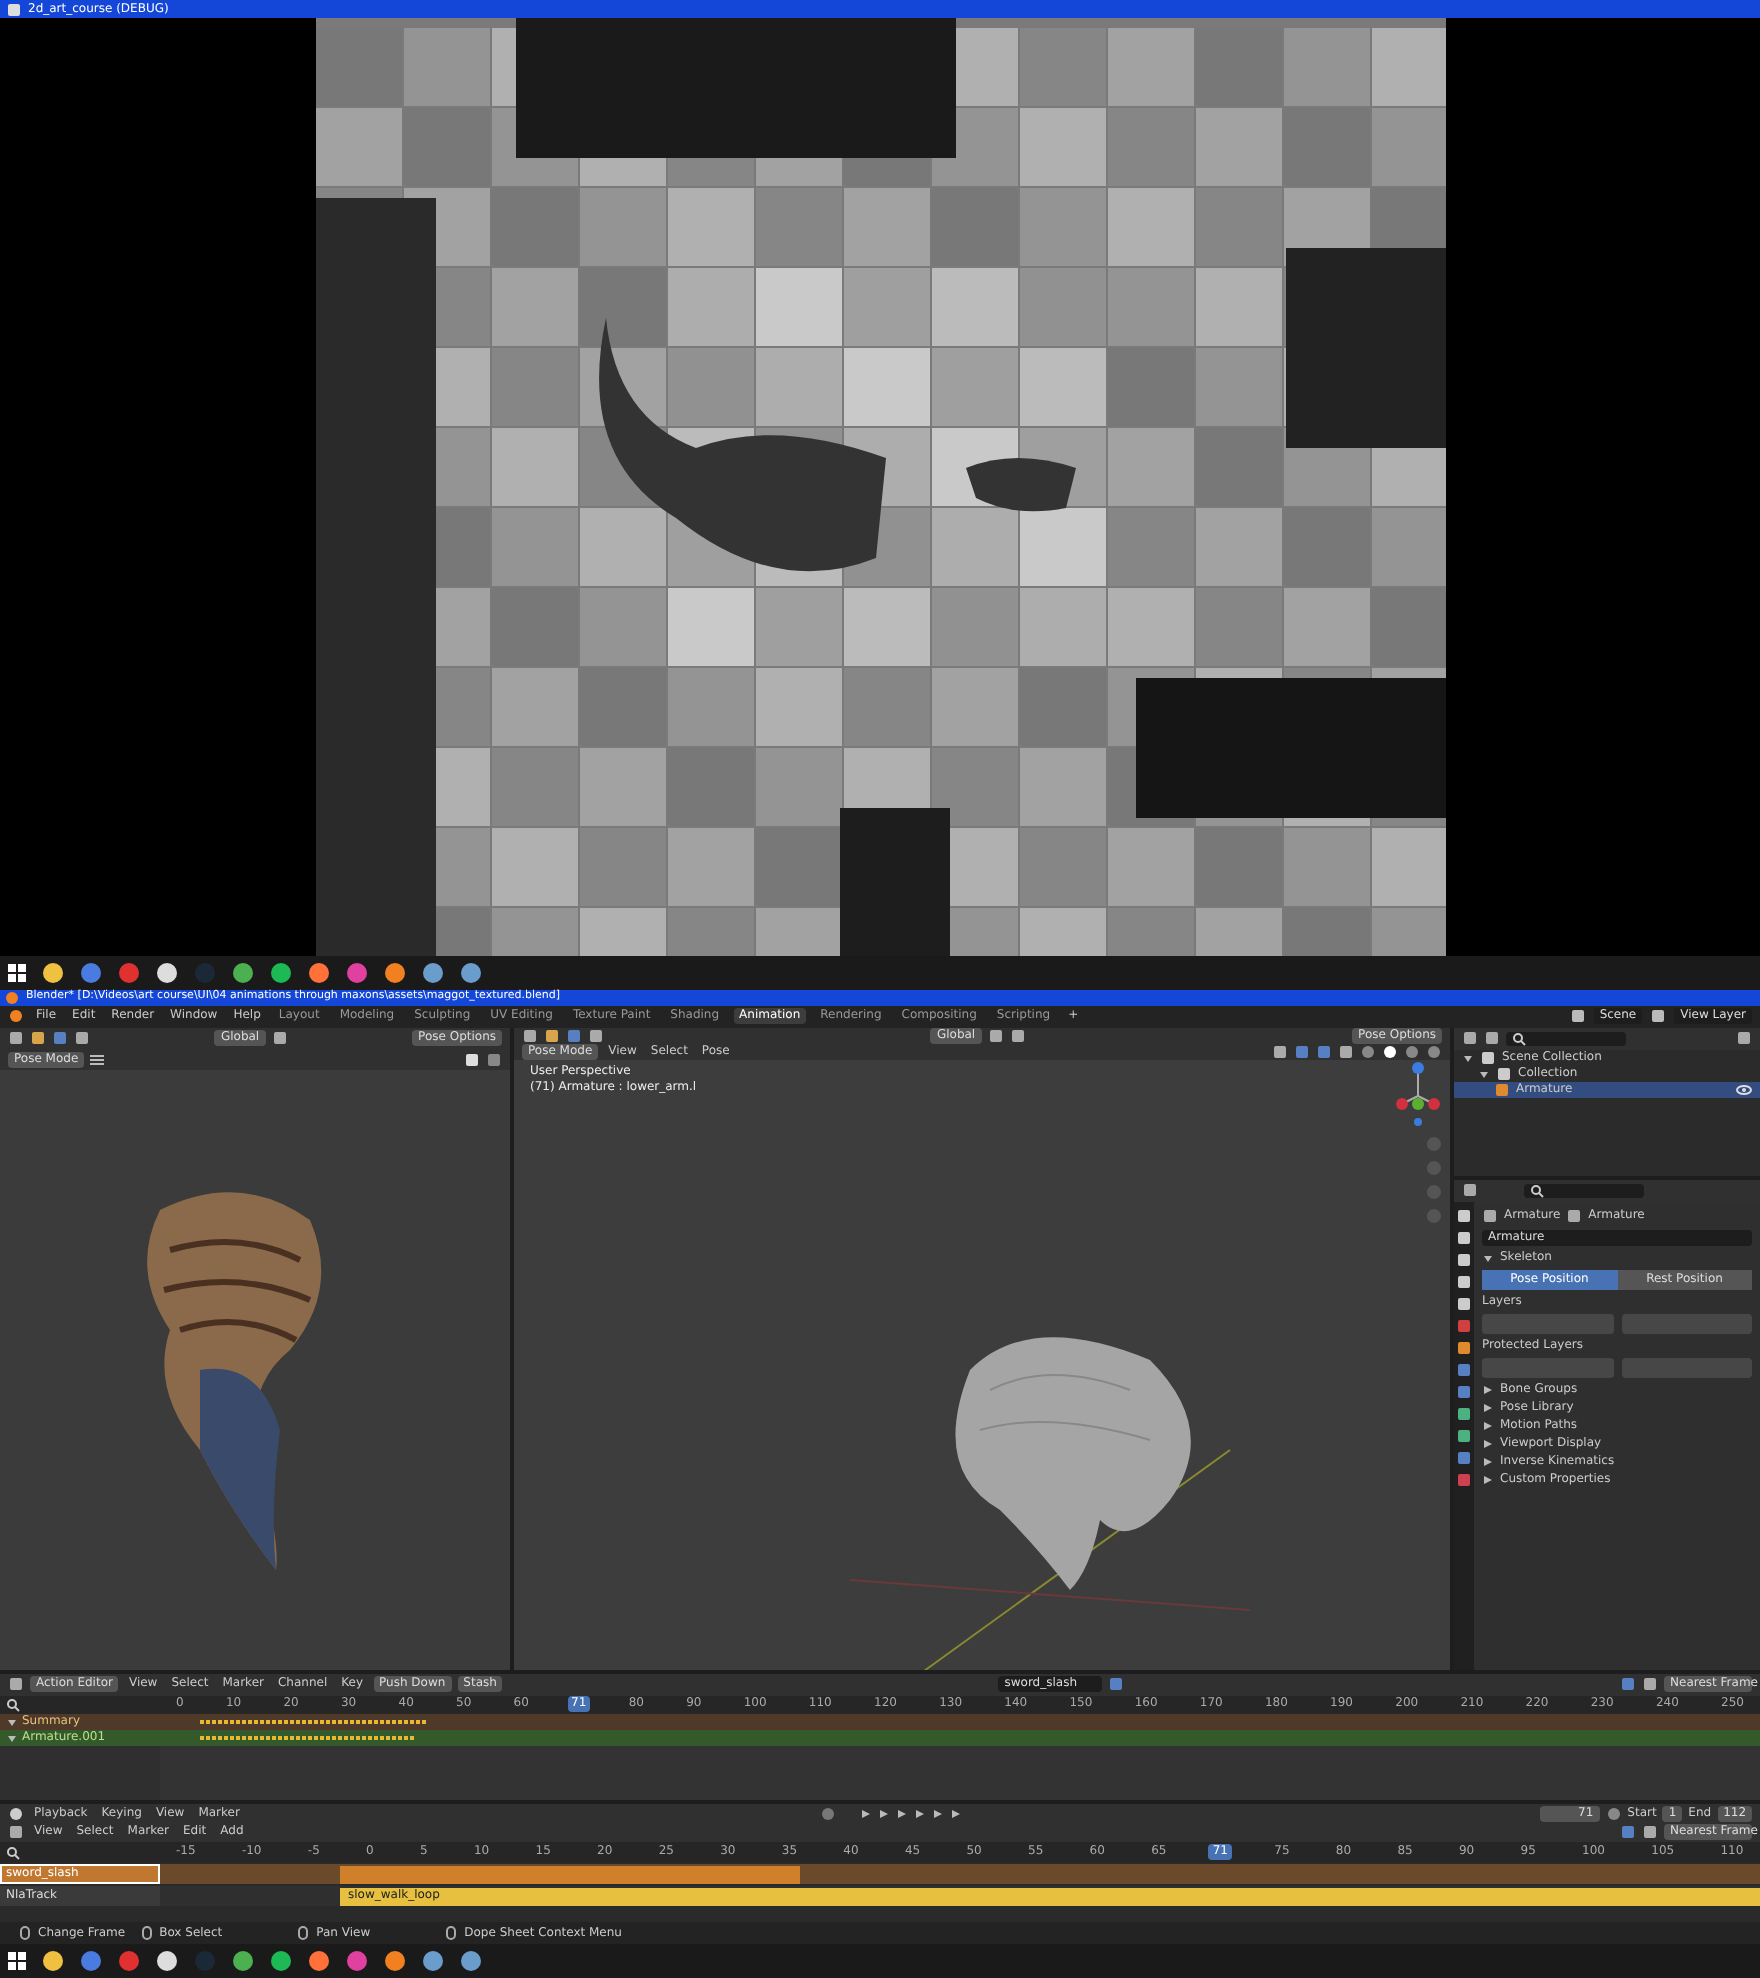 The height and width of the screenshot is (1978, 1760). Describe the element at coordinates (1744, 1089) in the screenshot. I see `eye-icon` at that location.